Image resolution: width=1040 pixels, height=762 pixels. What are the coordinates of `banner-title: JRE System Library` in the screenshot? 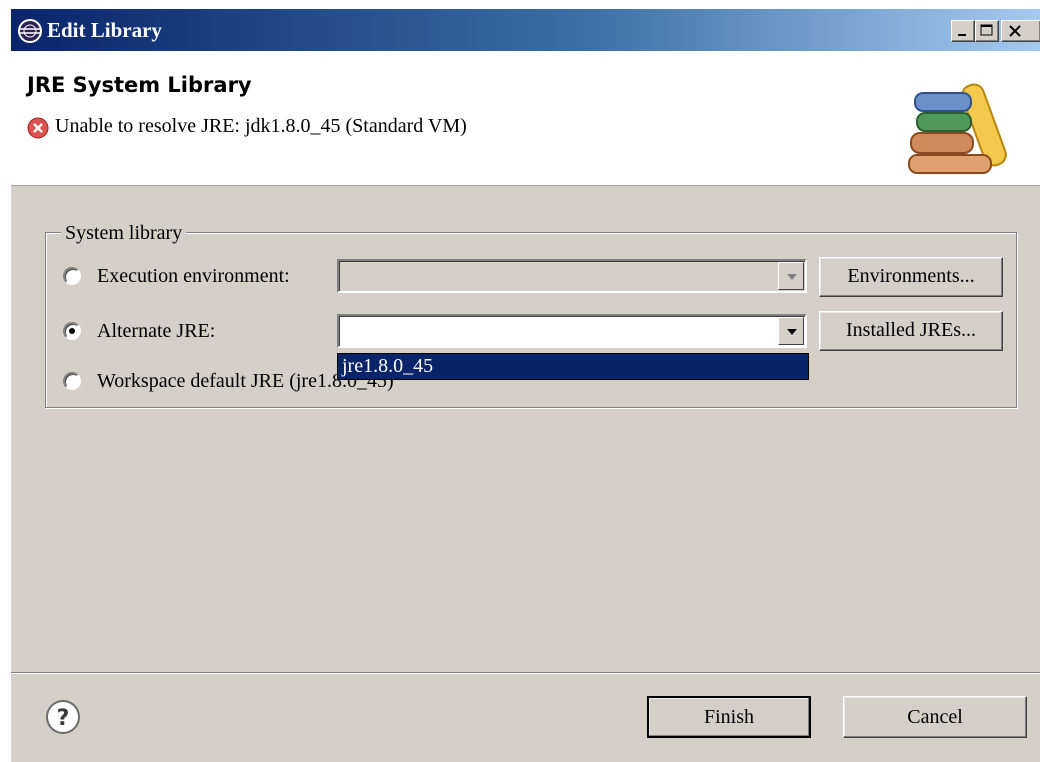 It's located at (139, 85).